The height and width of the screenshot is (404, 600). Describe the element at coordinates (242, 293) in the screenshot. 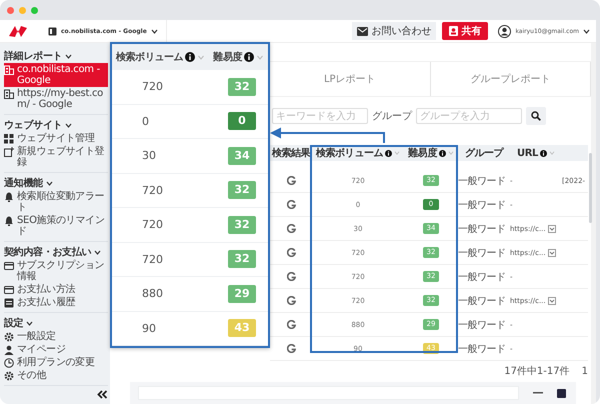

I see `difficulty-badge: 29` at that location.